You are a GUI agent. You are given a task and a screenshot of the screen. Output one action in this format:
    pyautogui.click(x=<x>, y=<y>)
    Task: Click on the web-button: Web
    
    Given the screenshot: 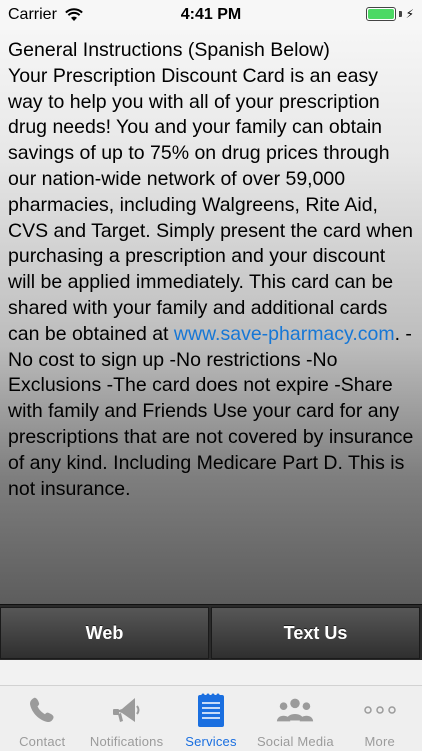 What is the action you would take?
    pyautogui.click(x=104, y=633)
    